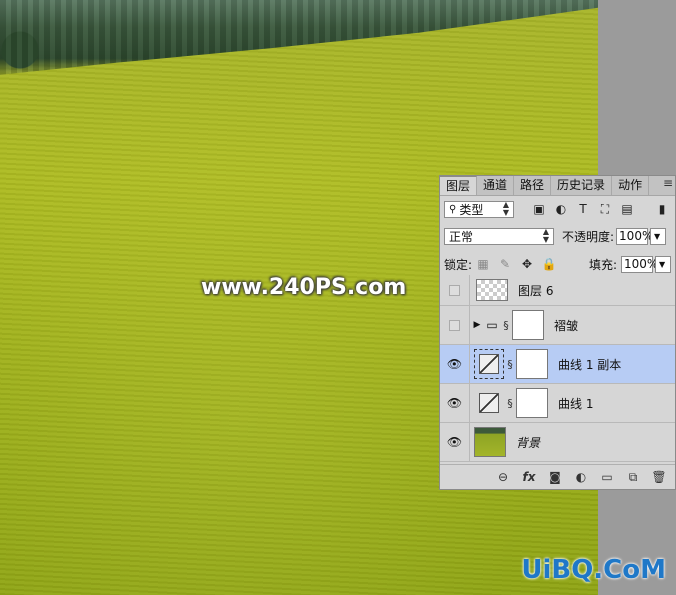  Describe the element at coordinates (631, 185) in the screenshot. I see `tab-actions: 动作` at that location.